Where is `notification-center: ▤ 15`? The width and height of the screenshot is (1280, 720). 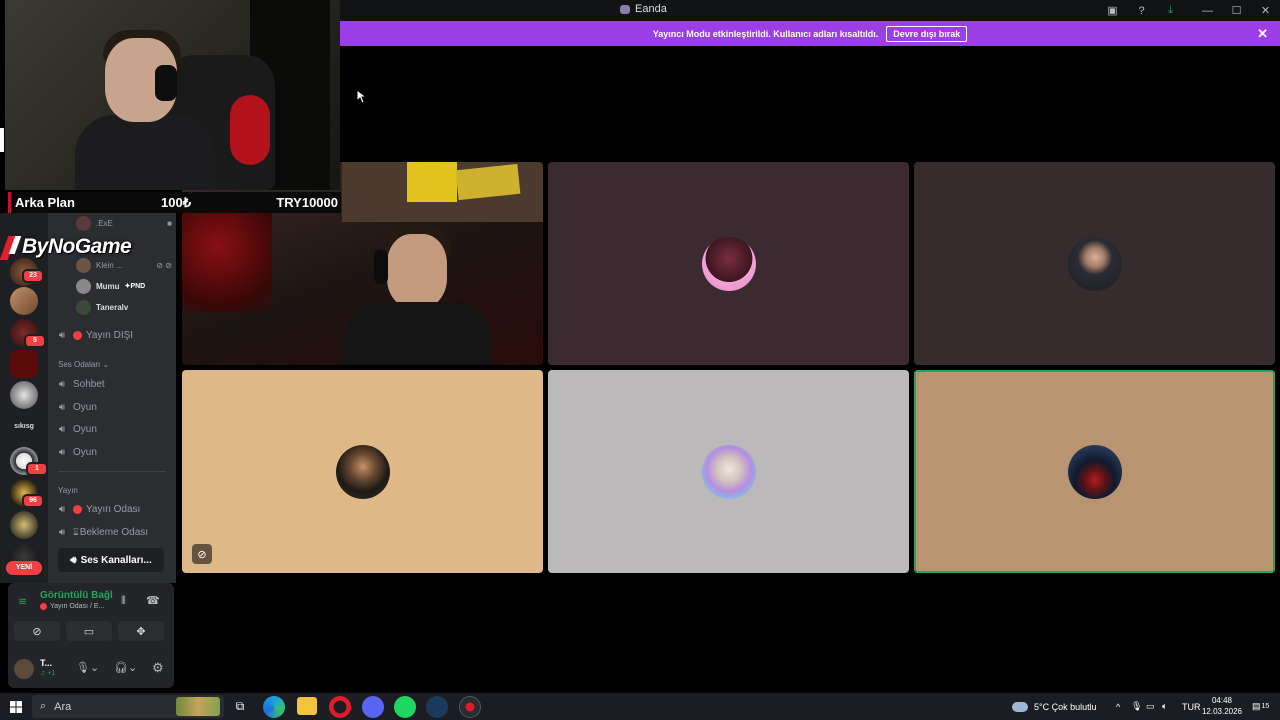
notification-center: ▤ 15 is located at coordinates (1260, 706).